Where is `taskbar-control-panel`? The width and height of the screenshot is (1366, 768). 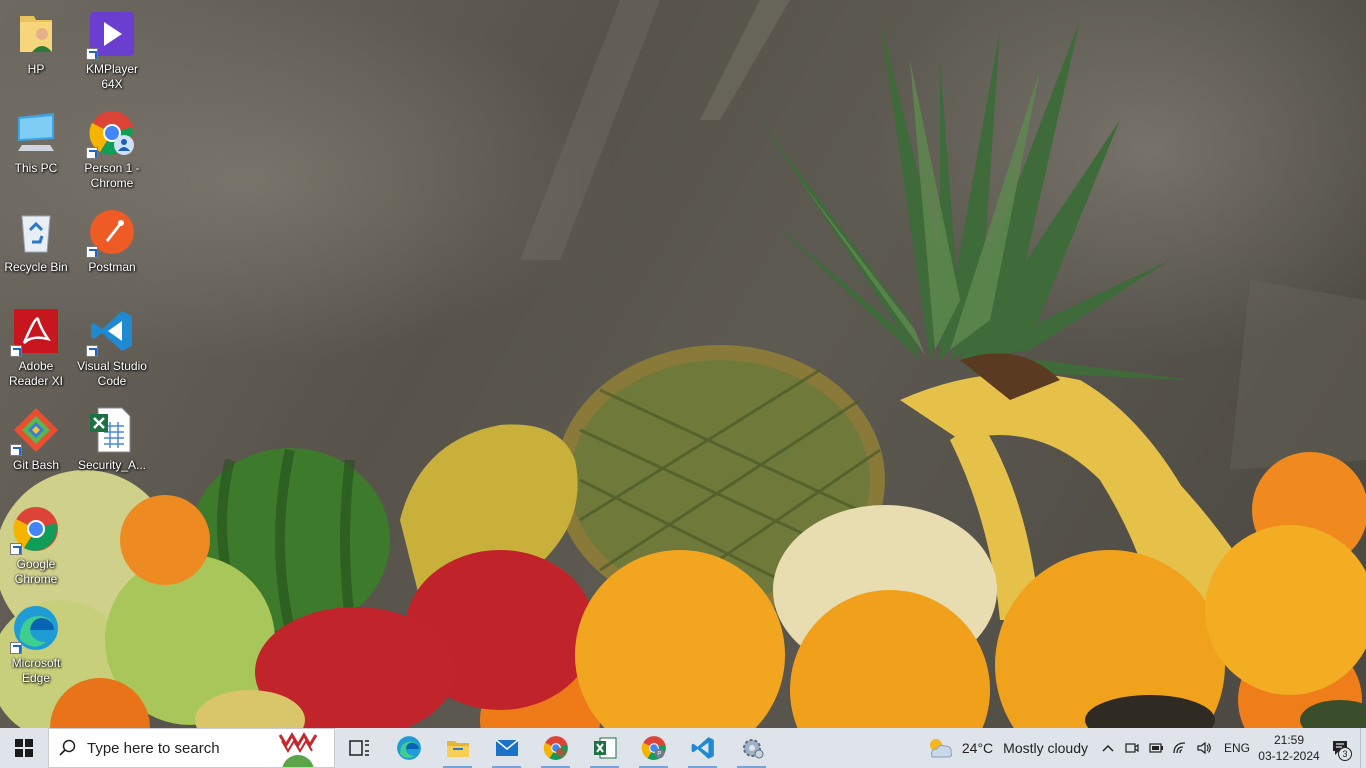 taskbar-control-panel is located at coordinates (751, 748).